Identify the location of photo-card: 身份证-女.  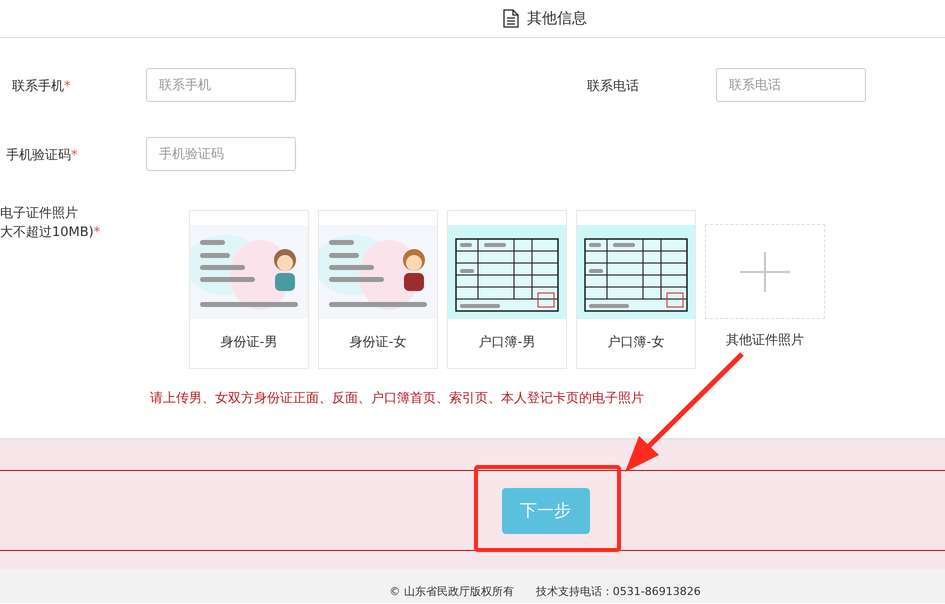
(378, 289).